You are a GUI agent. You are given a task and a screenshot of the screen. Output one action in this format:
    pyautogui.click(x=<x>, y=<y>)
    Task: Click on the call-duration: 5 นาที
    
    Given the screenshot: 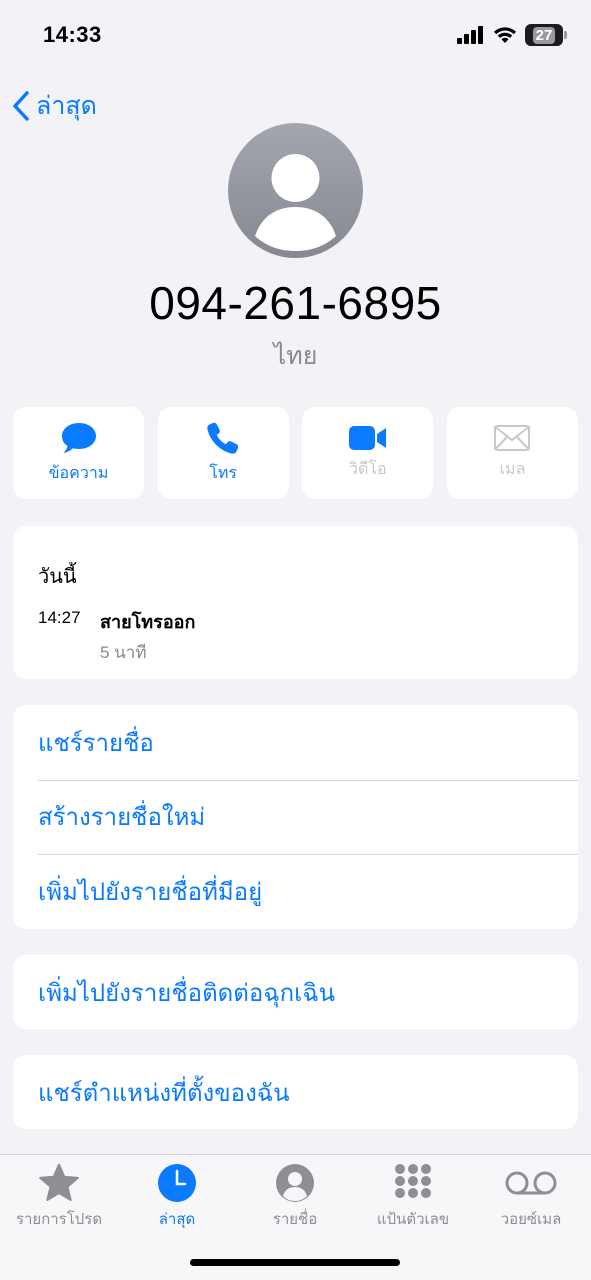 What is the action you would take?
    pyautogui.click(x=123, y=652)
    